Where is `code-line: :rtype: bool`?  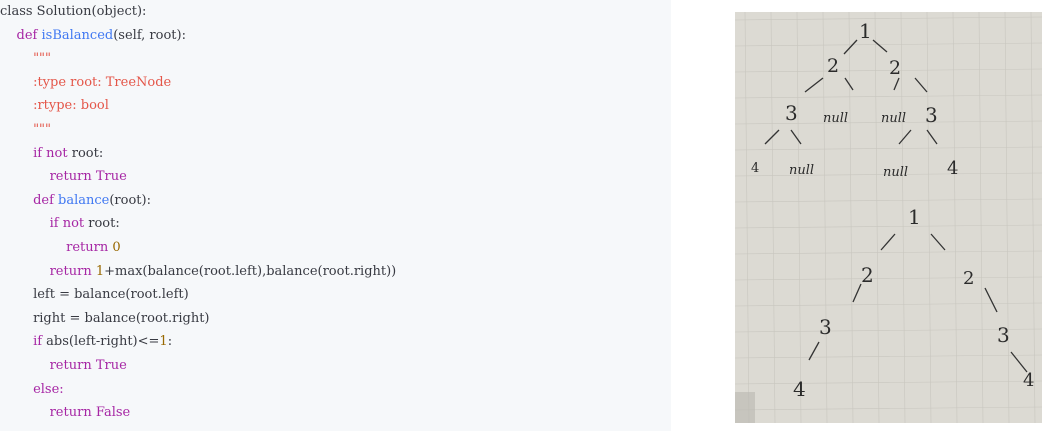 code-line: :rtype: bool is located at coordinates (54, 106).